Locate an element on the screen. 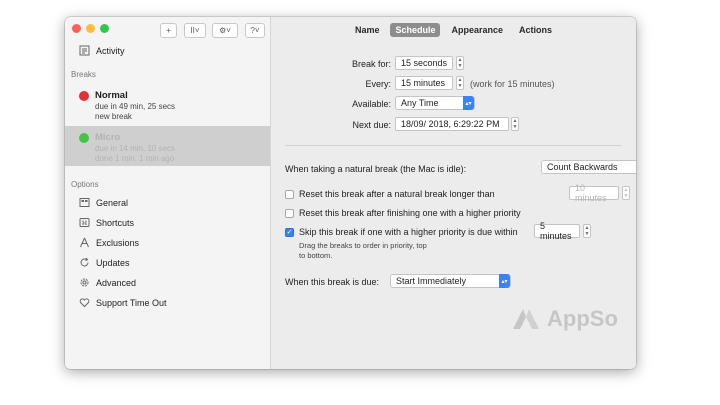  keyboard-icon: ⌘ is located at coordinates (84, 222).